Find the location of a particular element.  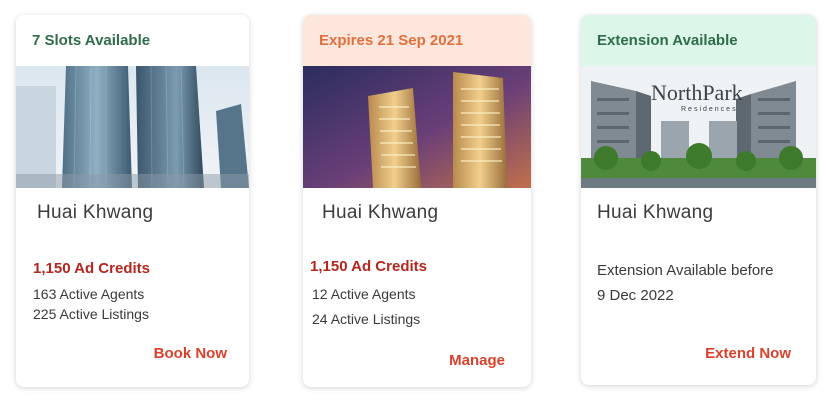

project-photo-towers is located at coordinates (132, 127).